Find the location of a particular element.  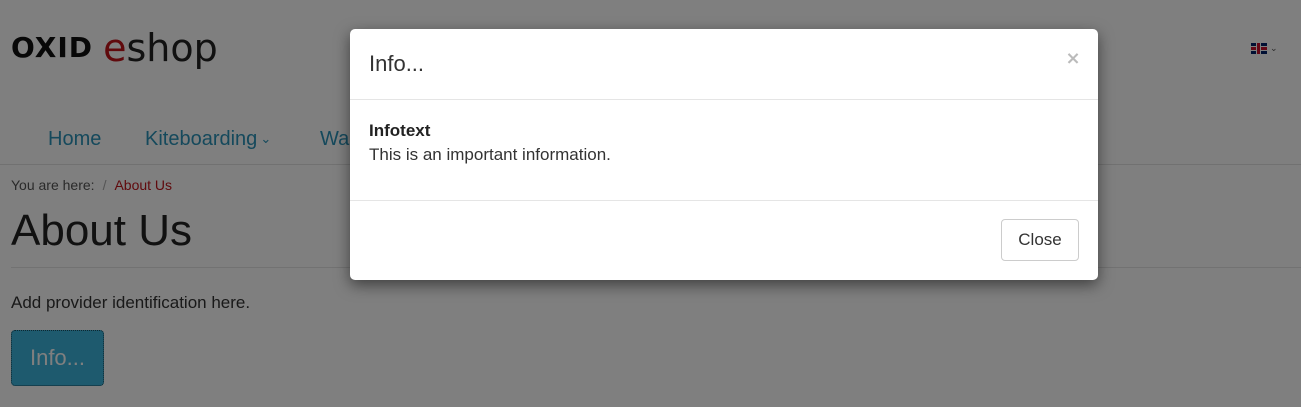

modal-header: Info... × is located at coordinates (724, 64).